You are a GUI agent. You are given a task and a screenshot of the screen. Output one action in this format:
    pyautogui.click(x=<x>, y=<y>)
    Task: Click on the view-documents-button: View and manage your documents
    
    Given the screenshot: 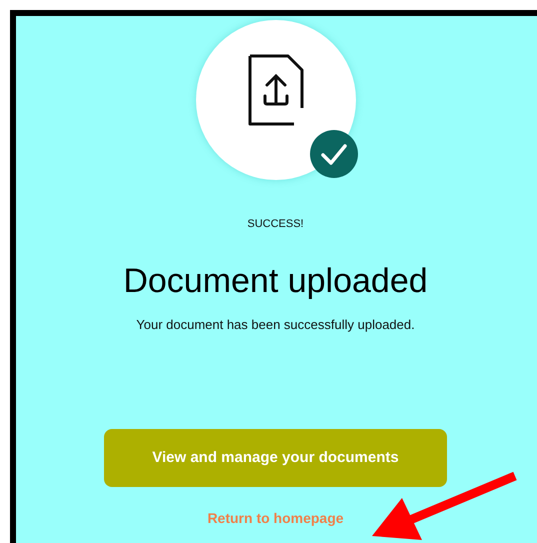 What is the action you would take?
    pyautogui.click(x=275, y=457)
    